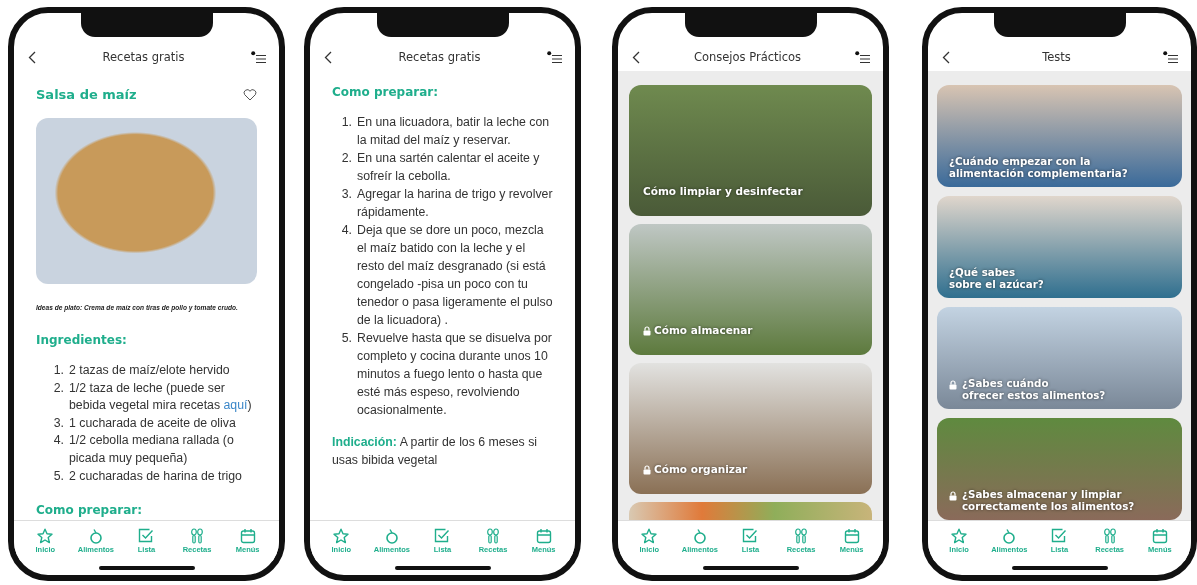 Image resolution: width=1197 pixels, height=585 pixels. I want to click on card-title: ¿Qué sabes sobre el azúcar?, so click(996, 278).